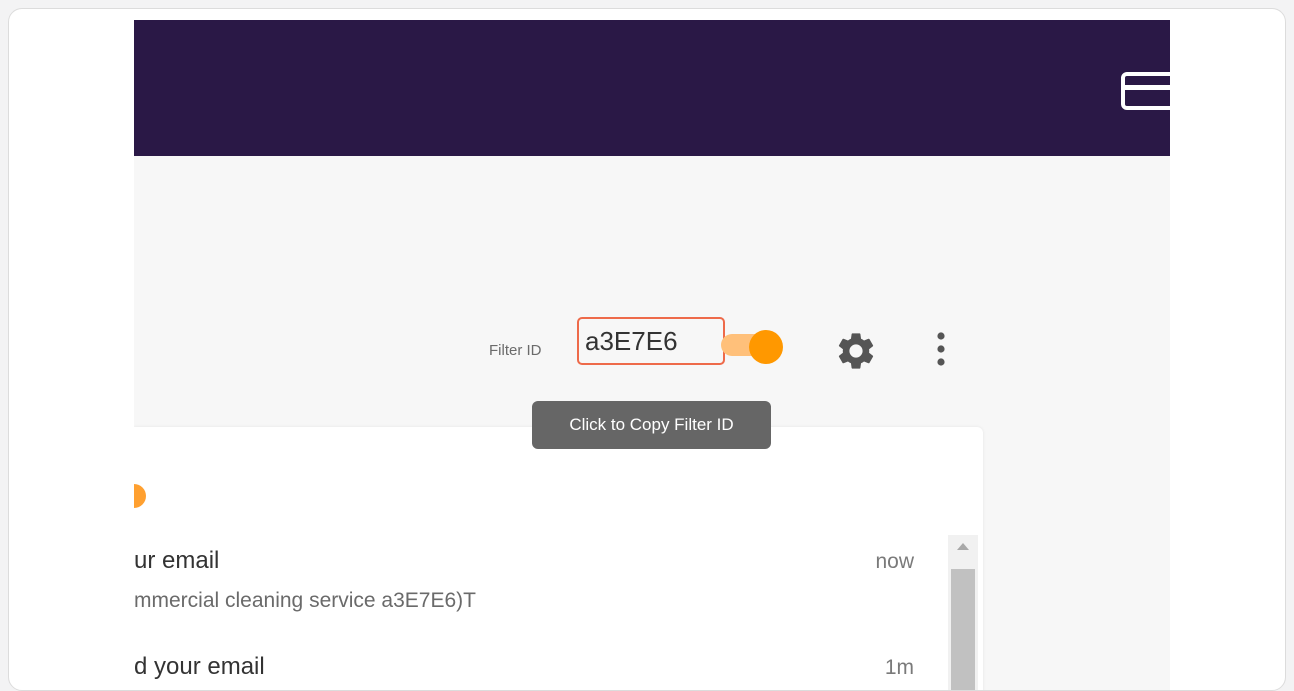  What do you see at coordinates (305, 600) in the screenshot?
I see `list-item-subtitle: mmercial cleaning service a3E7E6)T` at bounding box center [305, 600].